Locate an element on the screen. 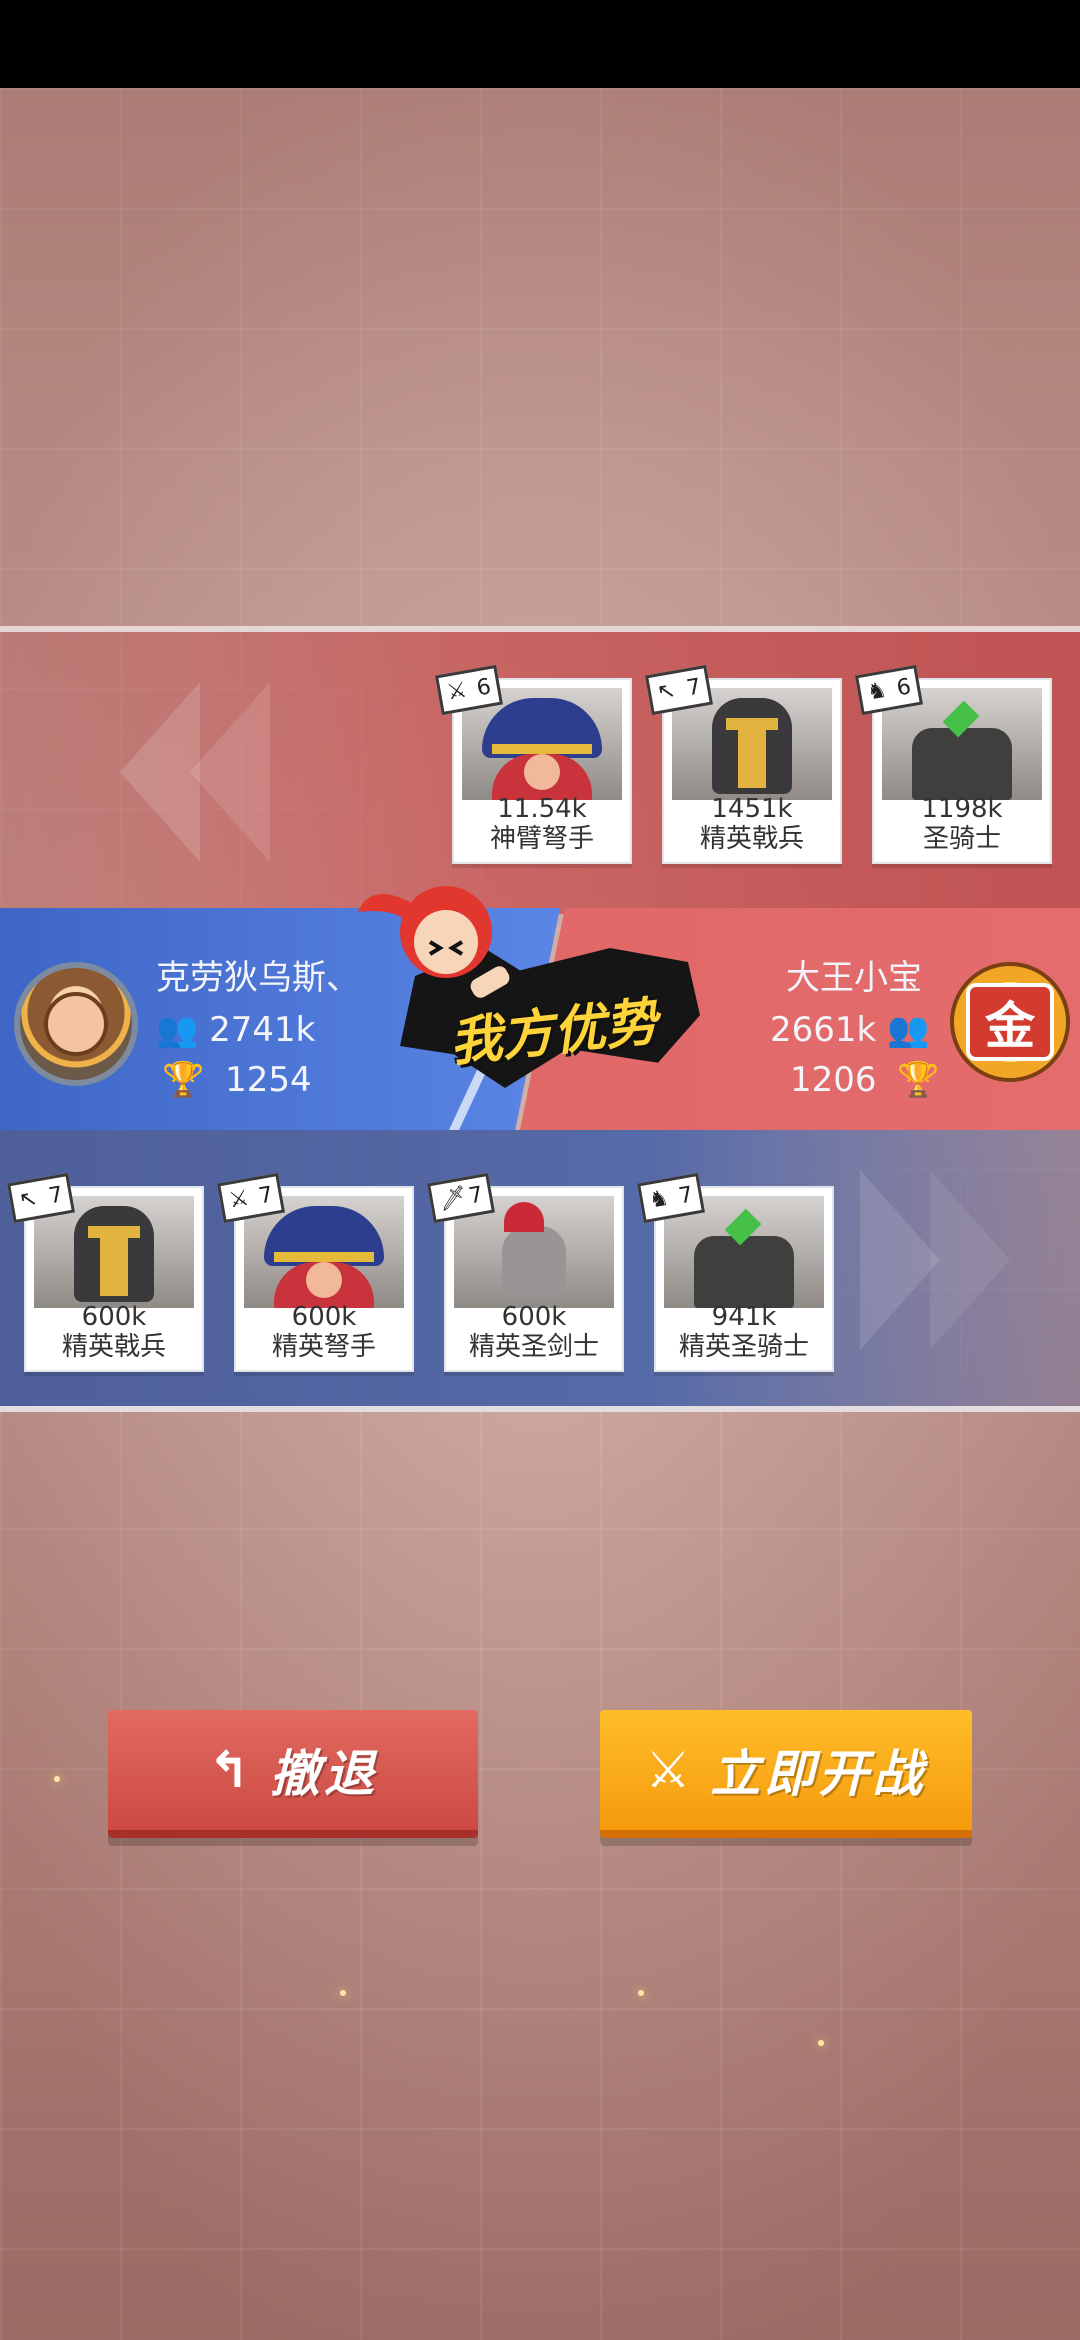  gold-rank-label: 金 is located at coordinates (1010, 1022).